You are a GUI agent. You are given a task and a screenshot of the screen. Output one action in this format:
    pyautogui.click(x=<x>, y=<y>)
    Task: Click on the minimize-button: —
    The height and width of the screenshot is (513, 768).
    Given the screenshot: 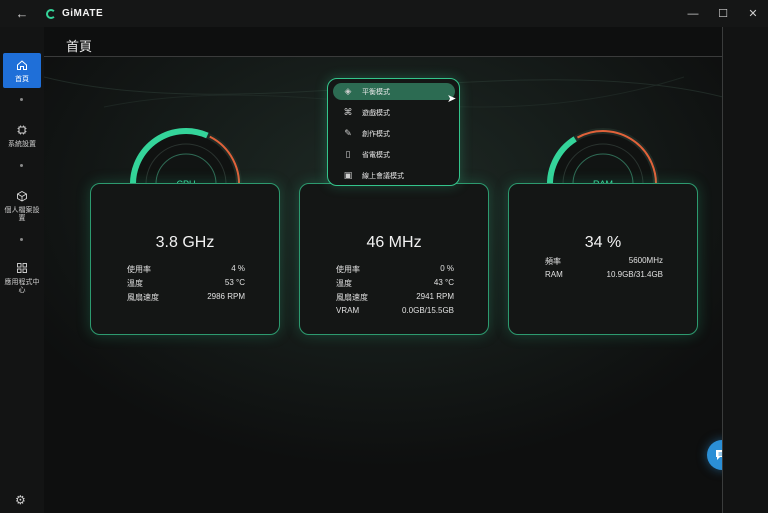 What is the action you would take?
    pyautogui.click(x=693, y=13)
    